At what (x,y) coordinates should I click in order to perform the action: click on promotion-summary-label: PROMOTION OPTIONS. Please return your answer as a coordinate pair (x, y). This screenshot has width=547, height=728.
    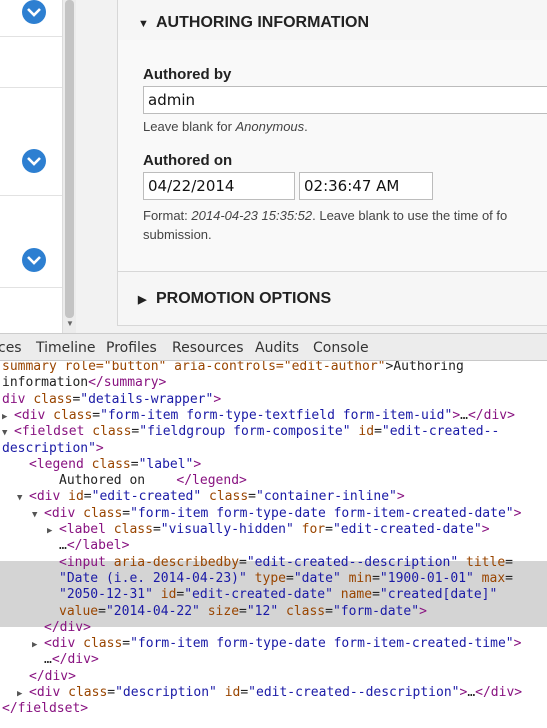
    Looking at the image, I should click on (244, 298).